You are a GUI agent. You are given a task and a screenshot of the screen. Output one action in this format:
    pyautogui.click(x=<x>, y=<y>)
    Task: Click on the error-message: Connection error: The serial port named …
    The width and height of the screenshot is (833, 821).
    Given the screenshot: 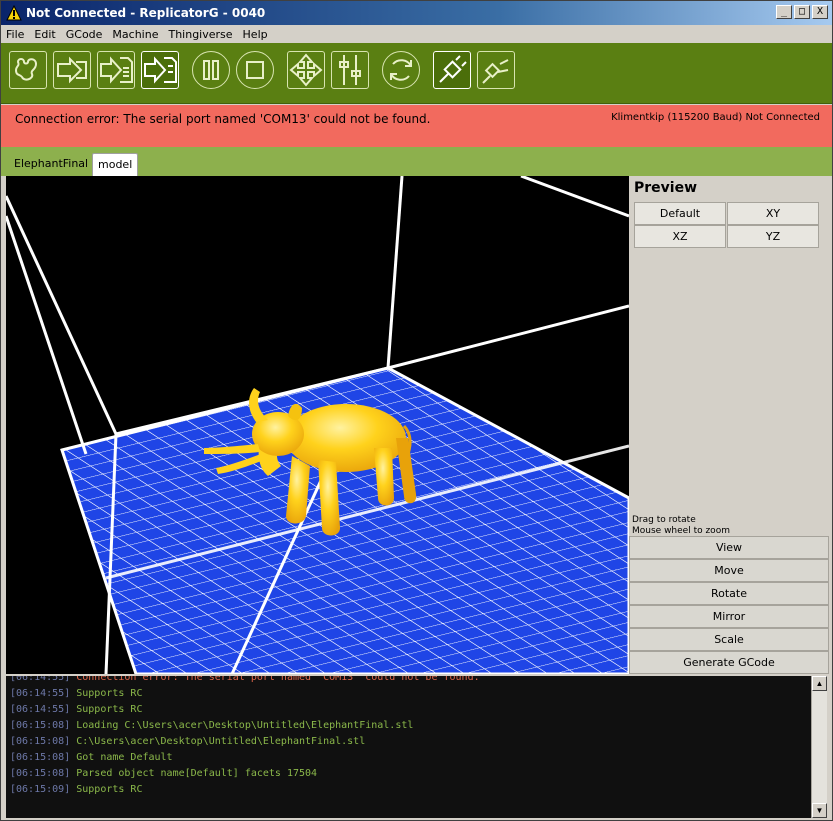 What is the action you would take?
    pyautogui.click(x=223, y=119)
    